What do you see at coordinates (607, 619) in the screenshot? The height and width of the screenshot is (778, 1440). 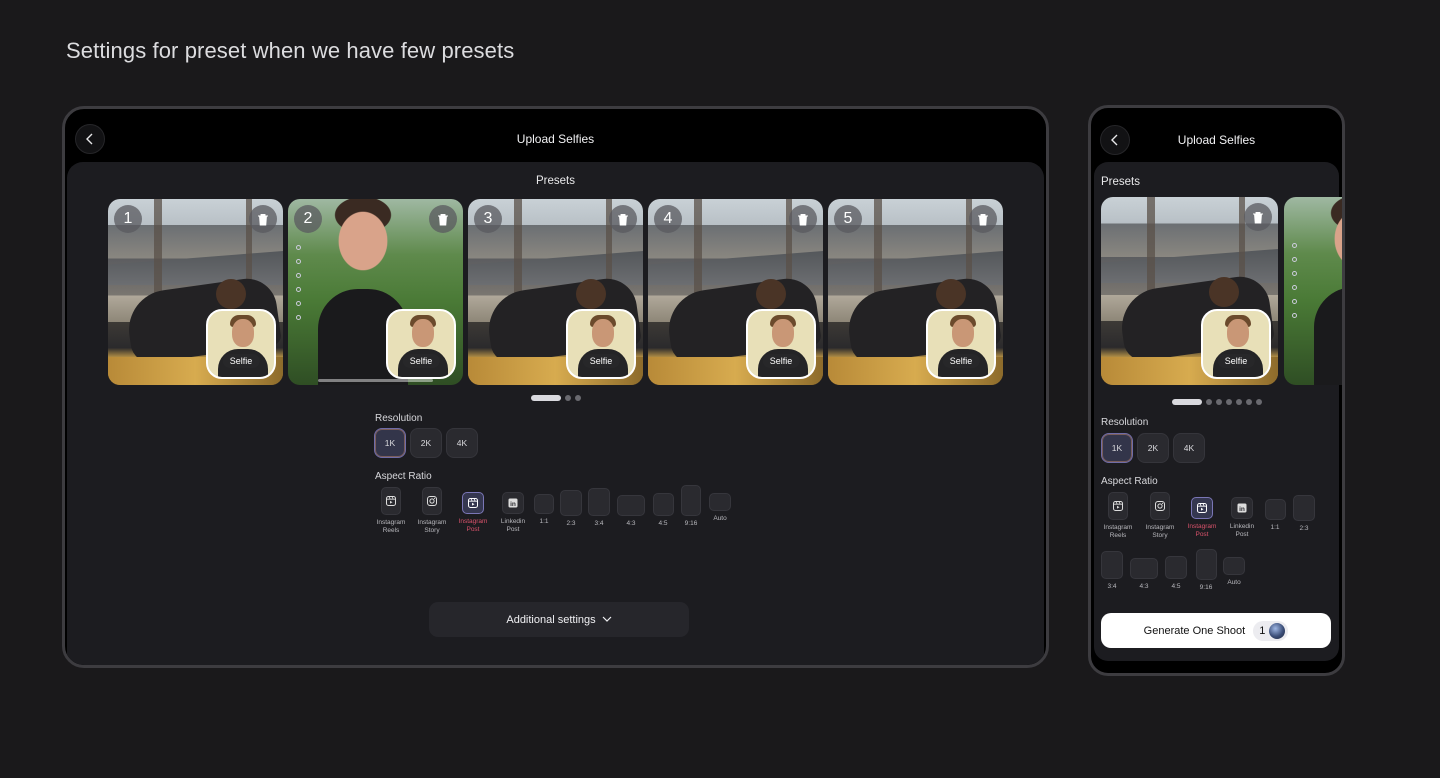 I see `chevron-down-icon` at bounding box center [607, 619].